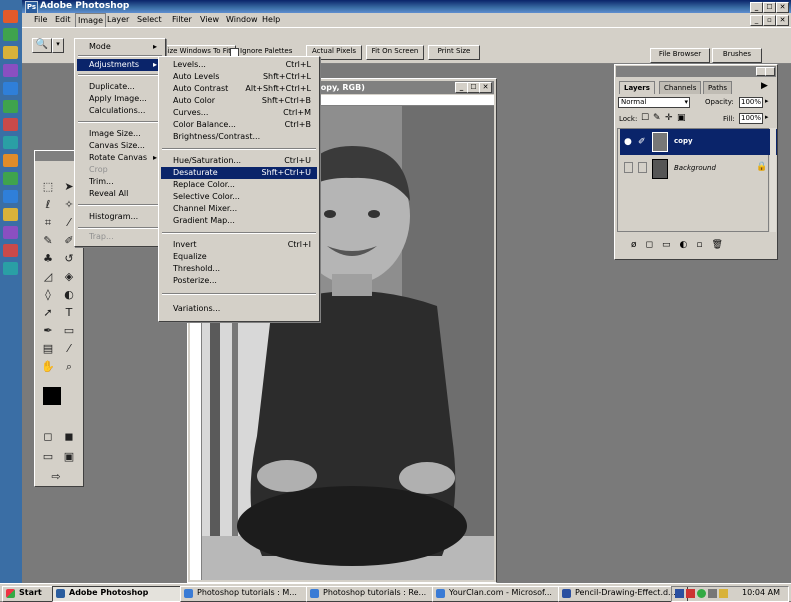 The width and height of the screenshot is (791, 602). I want to click on doc-minimize-button: _, so click(756, 20).